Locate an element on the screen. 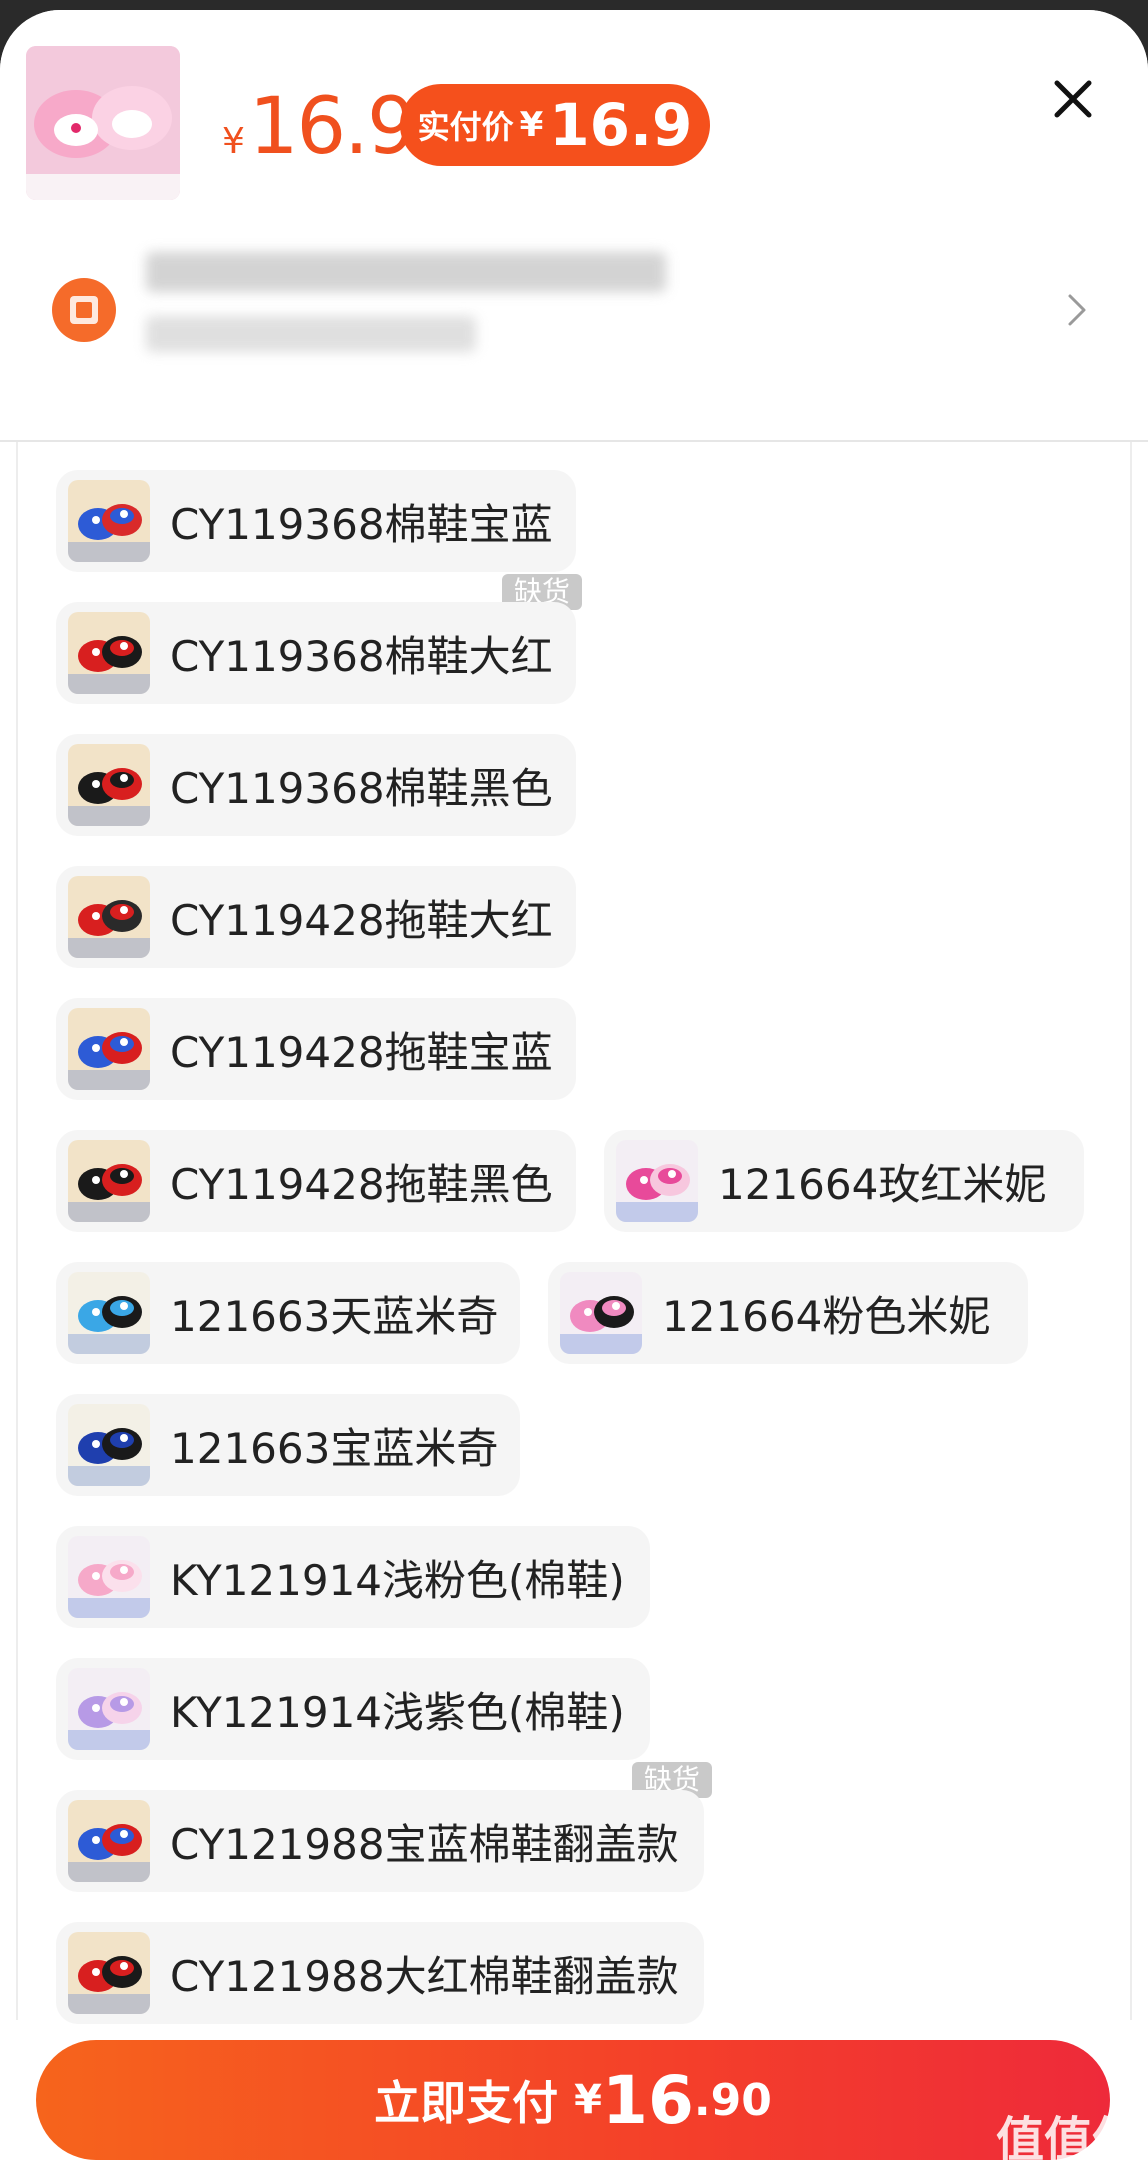  sku-option: CY119368棉鞋大红 is located at coordinates (316, 653).